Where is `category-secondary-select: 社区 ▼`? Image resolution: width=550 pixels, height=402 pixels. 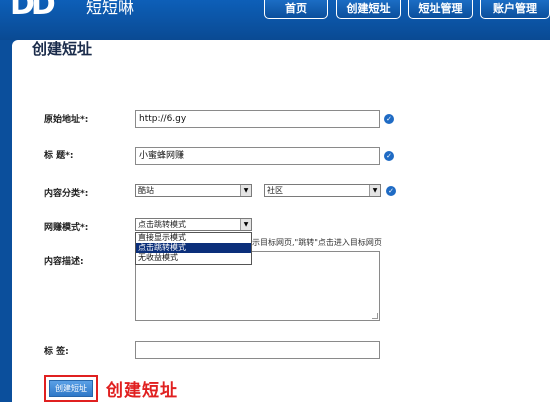 category-secondary-select: 社区 ▼ is located at coordinates (322, 190).